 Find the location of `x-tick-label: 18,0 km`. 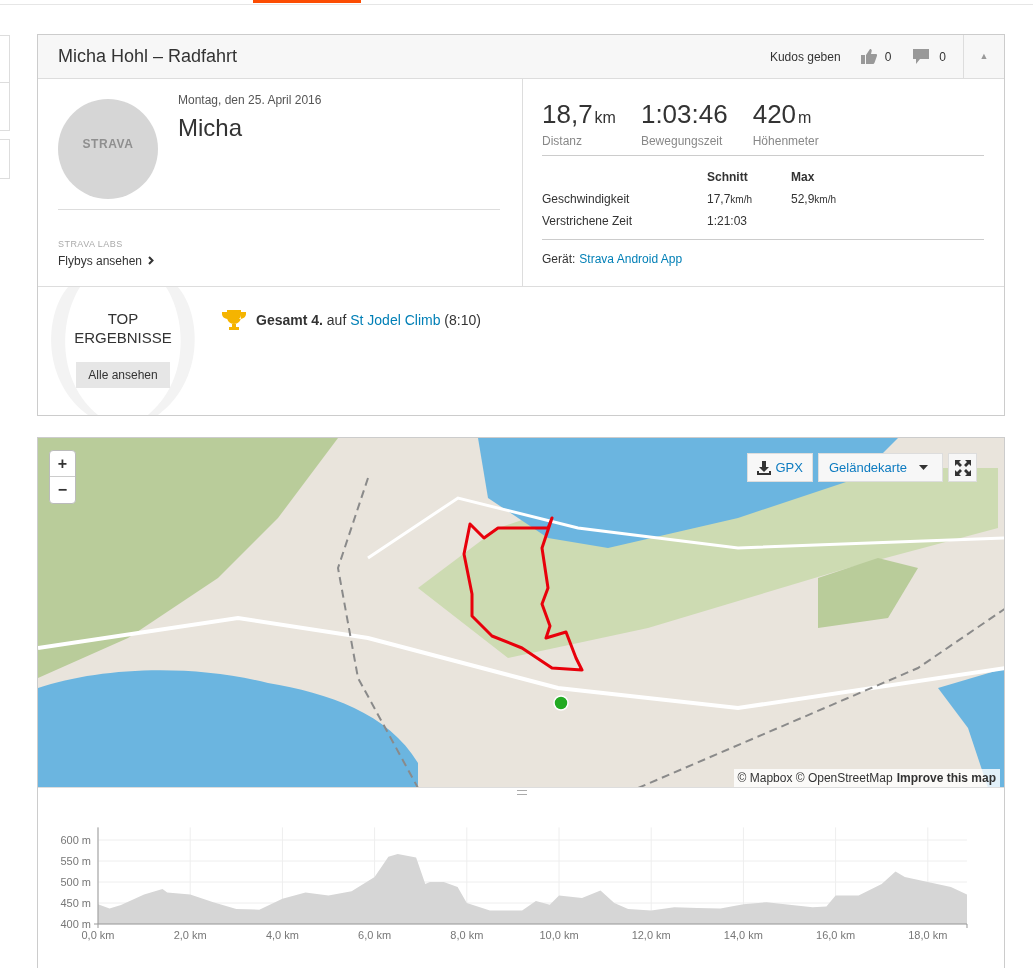

x-tick-label: 18,0 km is located at coordinates (928, 935).